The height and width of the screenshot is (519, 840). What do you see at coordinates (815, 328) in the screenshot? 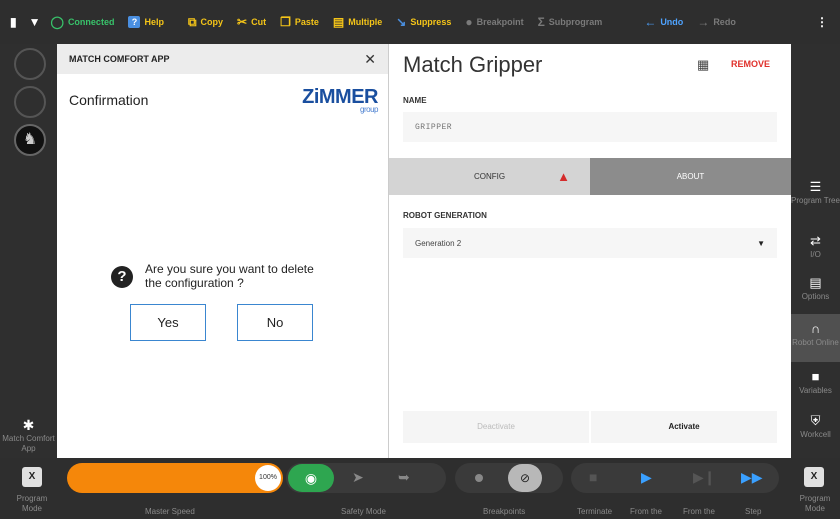
I see `robot-arm-icon: ∩` at bounding box center [815, 328].